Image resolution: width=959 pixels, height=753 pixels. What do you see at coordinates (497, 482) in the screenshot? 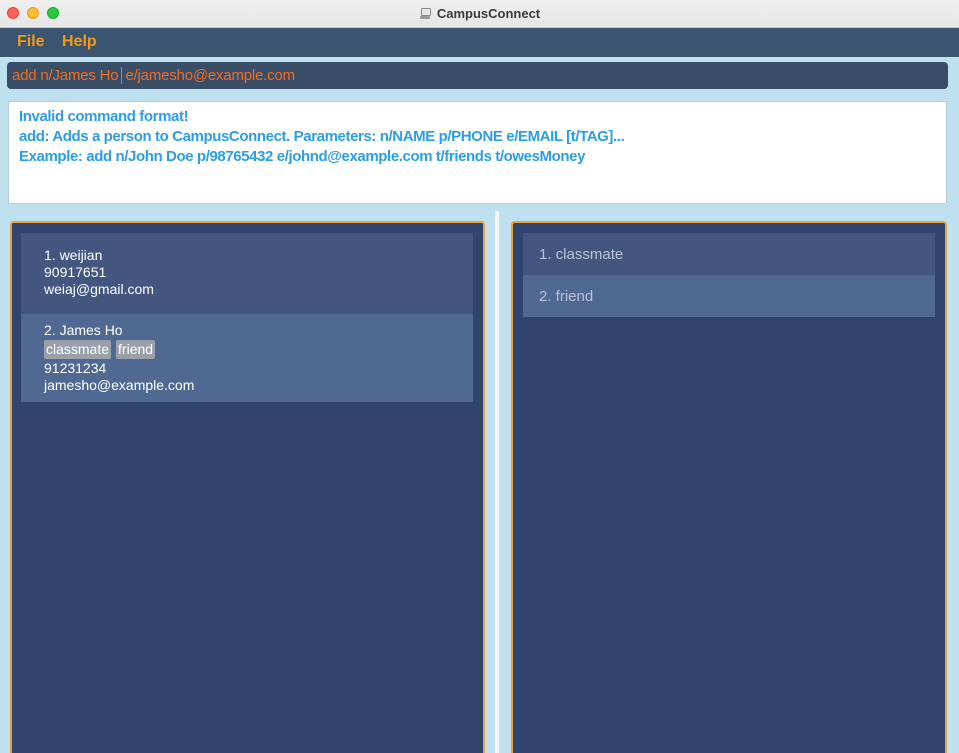
I see `split-pane-divider` at bounding box center [497, 482].